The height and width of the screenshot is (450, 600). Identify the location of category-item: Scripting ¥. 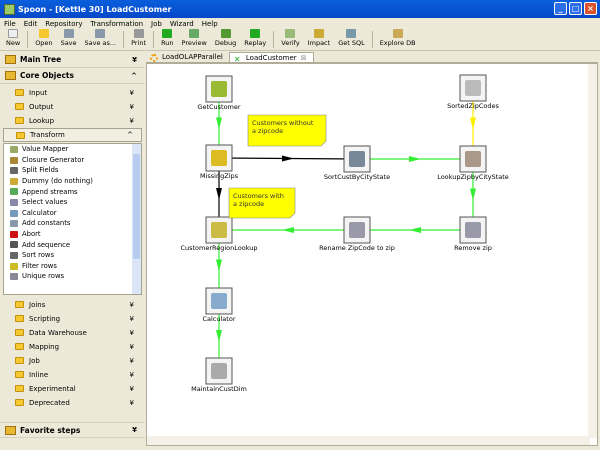
(72, 319).